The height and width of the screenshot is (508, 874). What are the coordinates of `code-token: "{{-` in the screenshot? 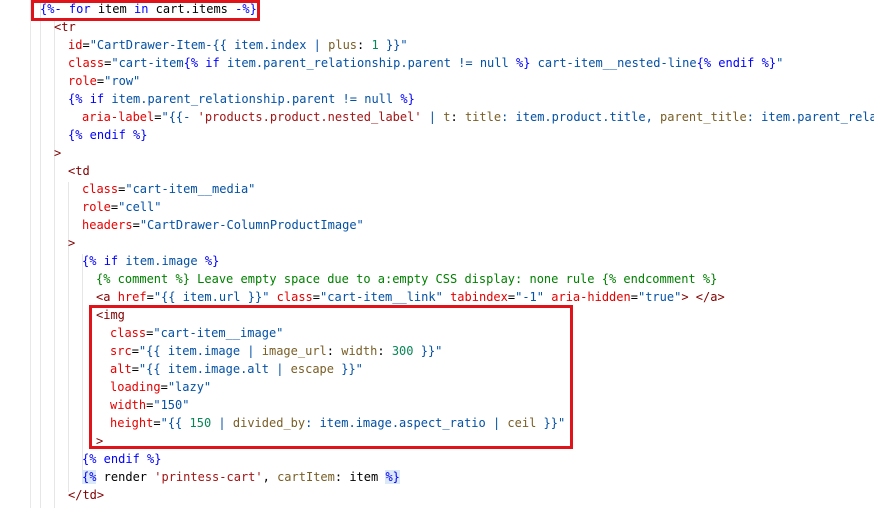 It's located at (179, 117).